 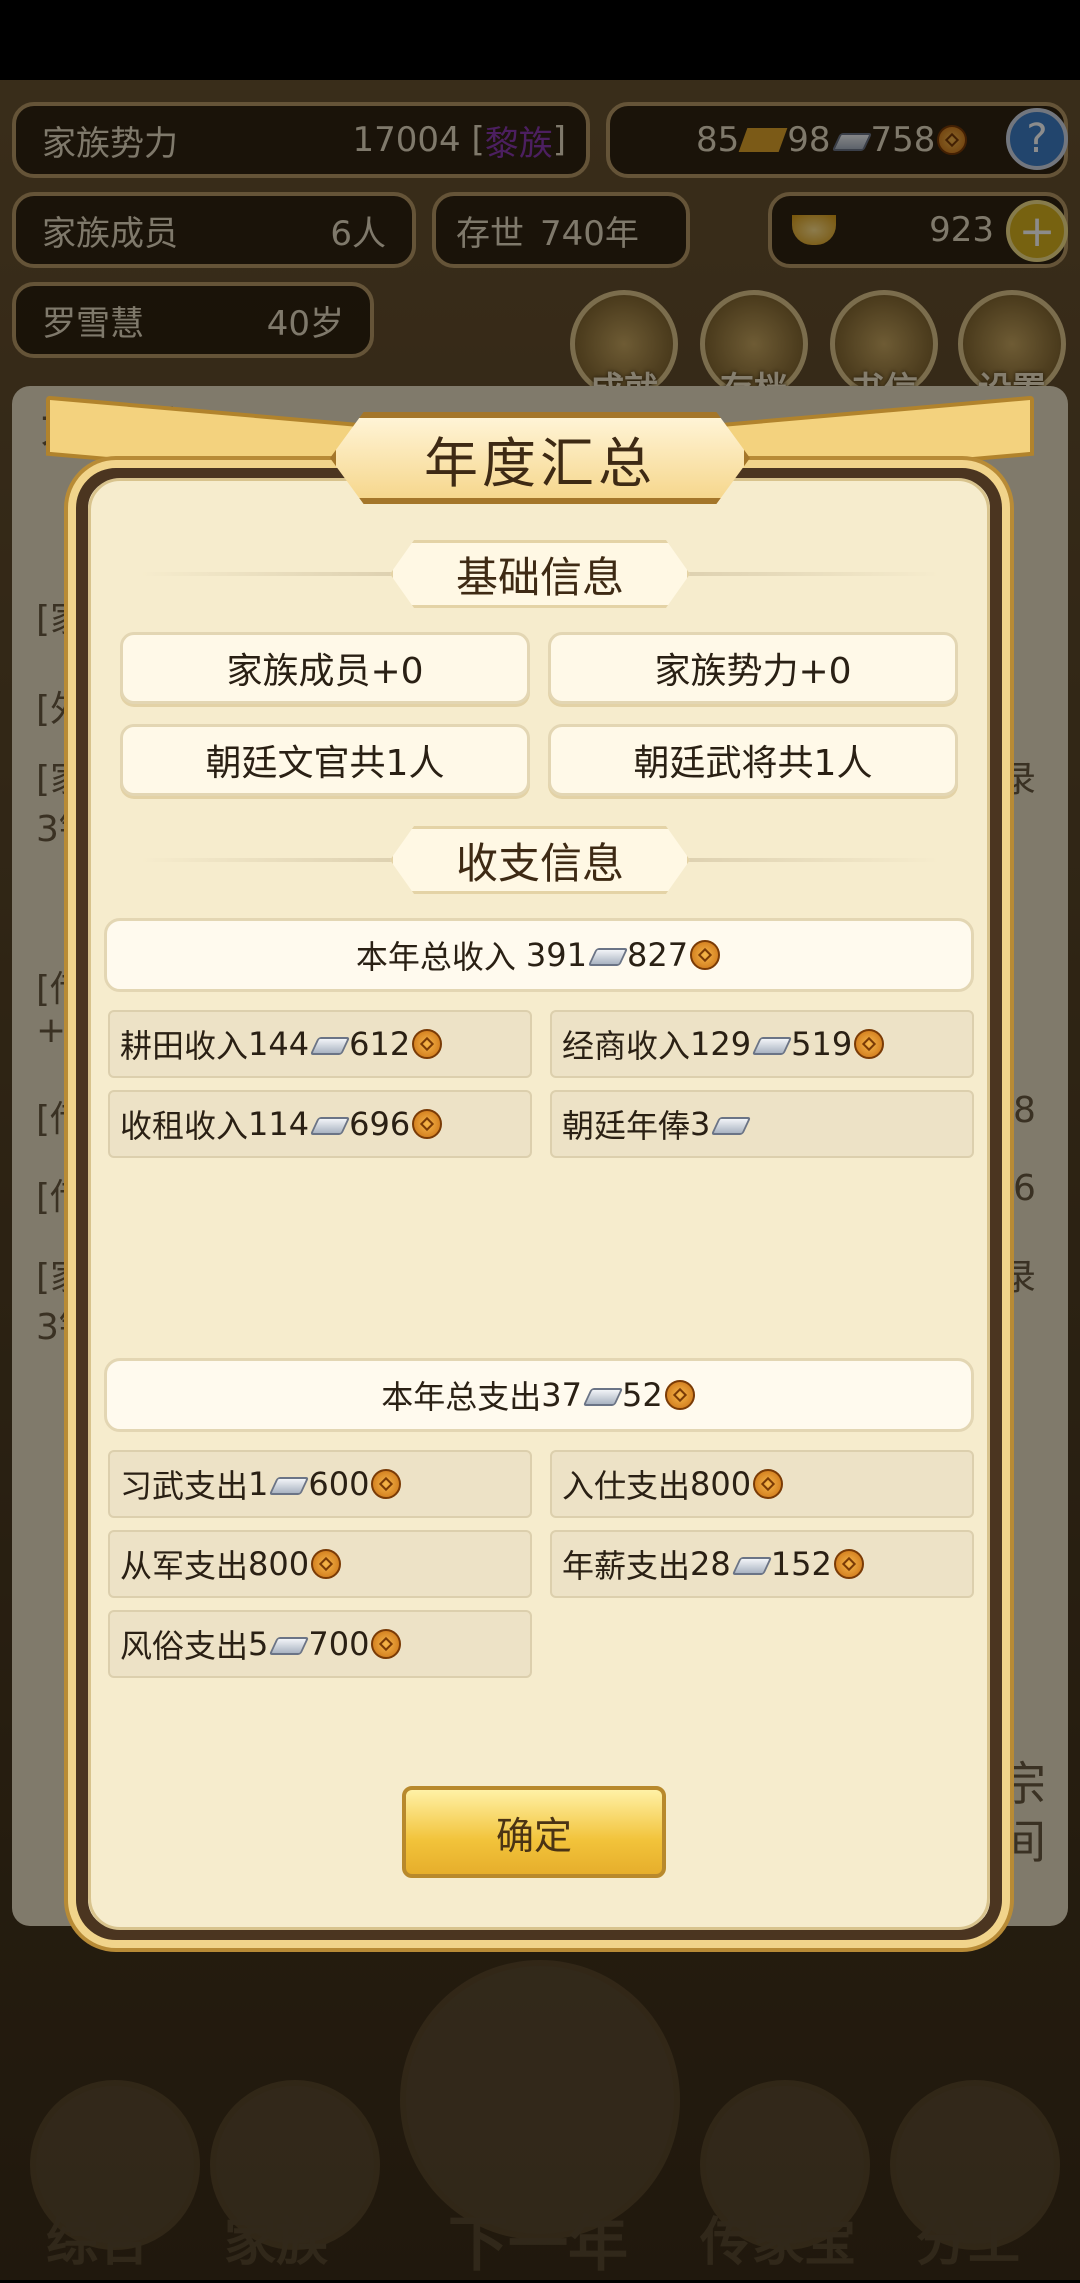 I want to click on income-item-silver: 129, so click(x=721, y=1044).